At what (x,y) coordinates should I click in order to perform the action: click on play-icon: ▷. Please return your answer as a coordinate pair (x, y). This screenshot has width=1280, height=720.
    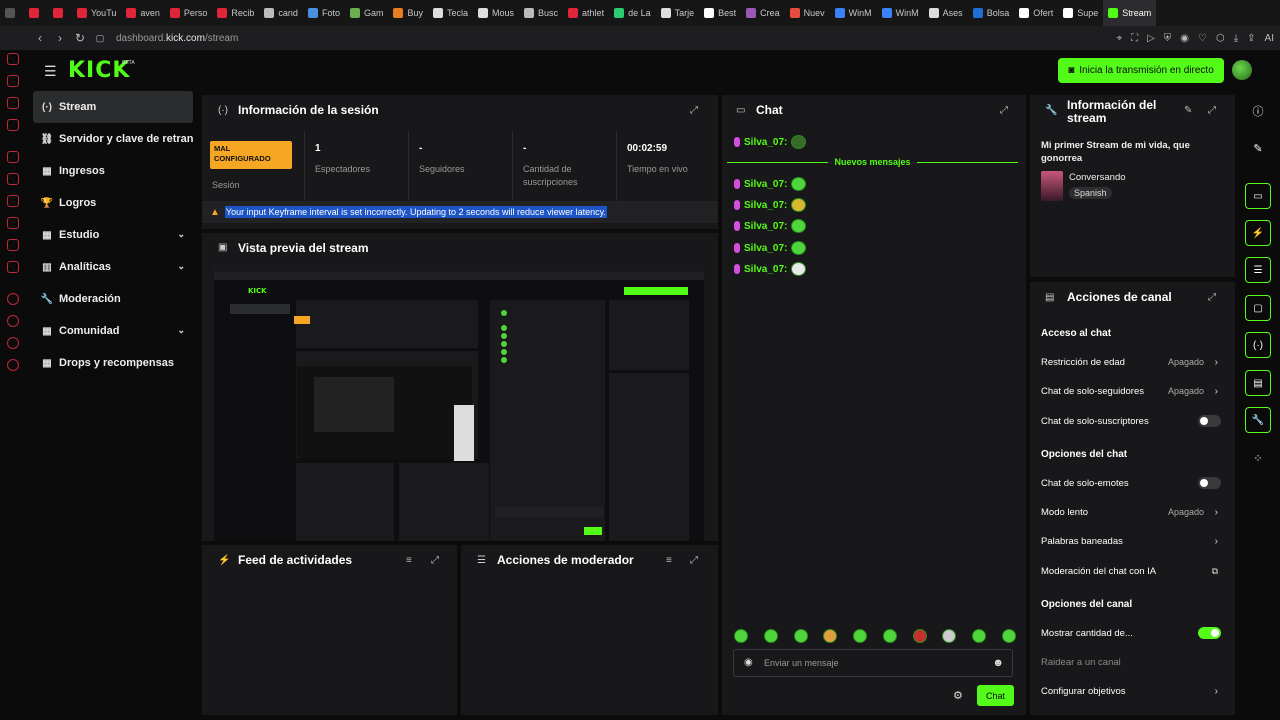
    Looking at the image, I should click on (1151, 38).